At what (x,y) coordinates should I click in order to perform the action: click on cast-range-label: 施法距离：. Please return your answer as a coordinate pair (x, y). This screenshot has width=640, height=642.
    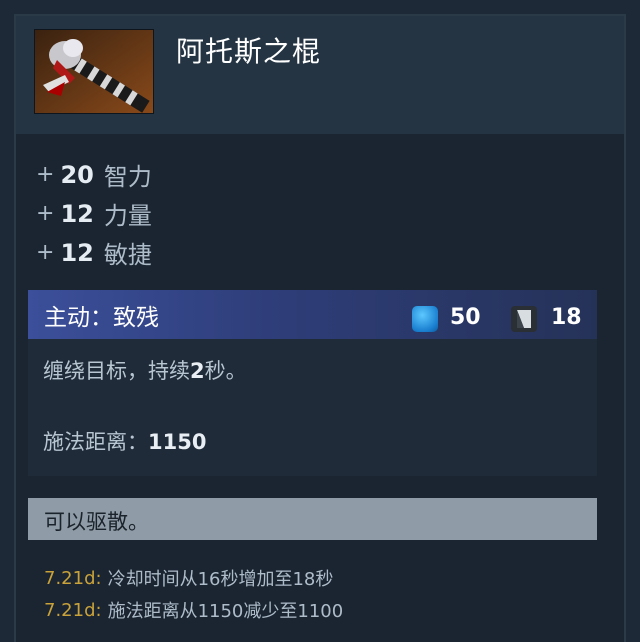
    Looking at the image, I should click on (95, 442).